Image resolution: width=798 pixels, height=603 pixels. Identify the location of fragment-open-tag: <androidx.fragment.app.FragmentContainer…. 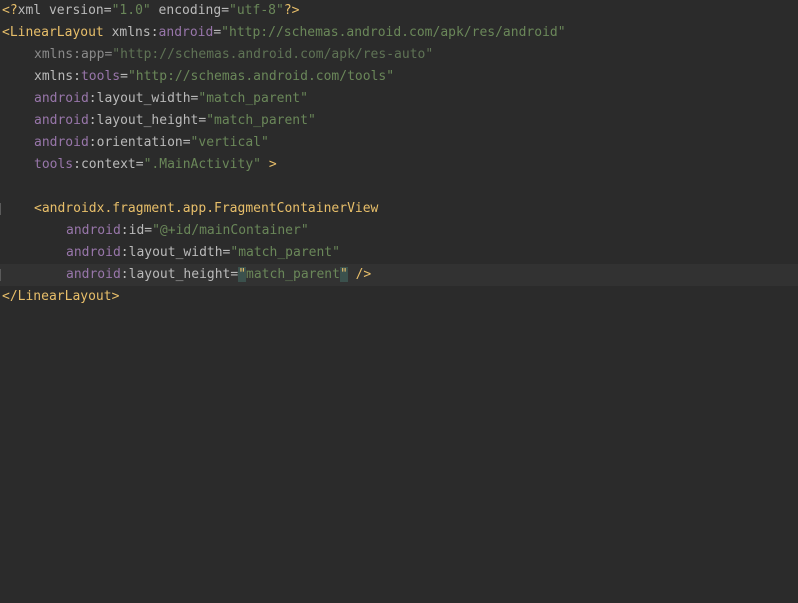
(206, 209).